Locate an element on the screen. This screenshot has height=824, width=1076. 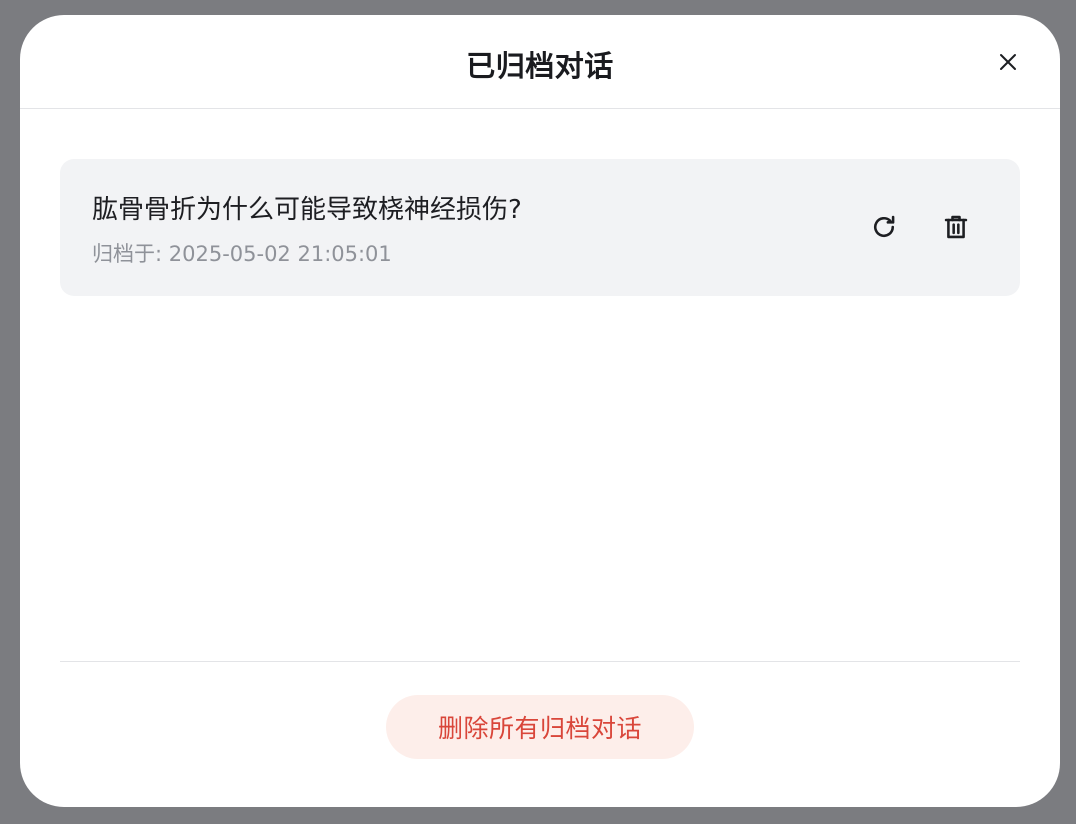
restore-button is located at coordinates (884, 227).